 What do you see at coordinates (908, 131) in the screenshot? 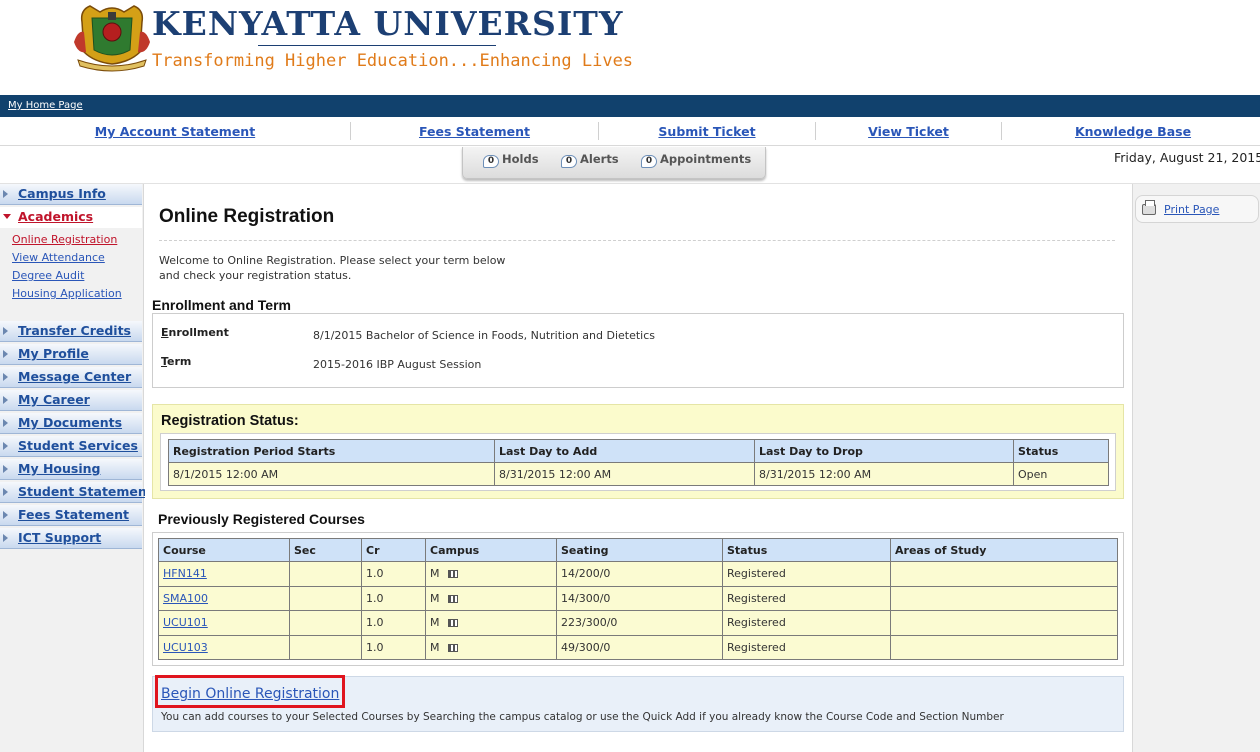
I see `view-ticket-link: View Ticket` at bounding box center [908, 131].